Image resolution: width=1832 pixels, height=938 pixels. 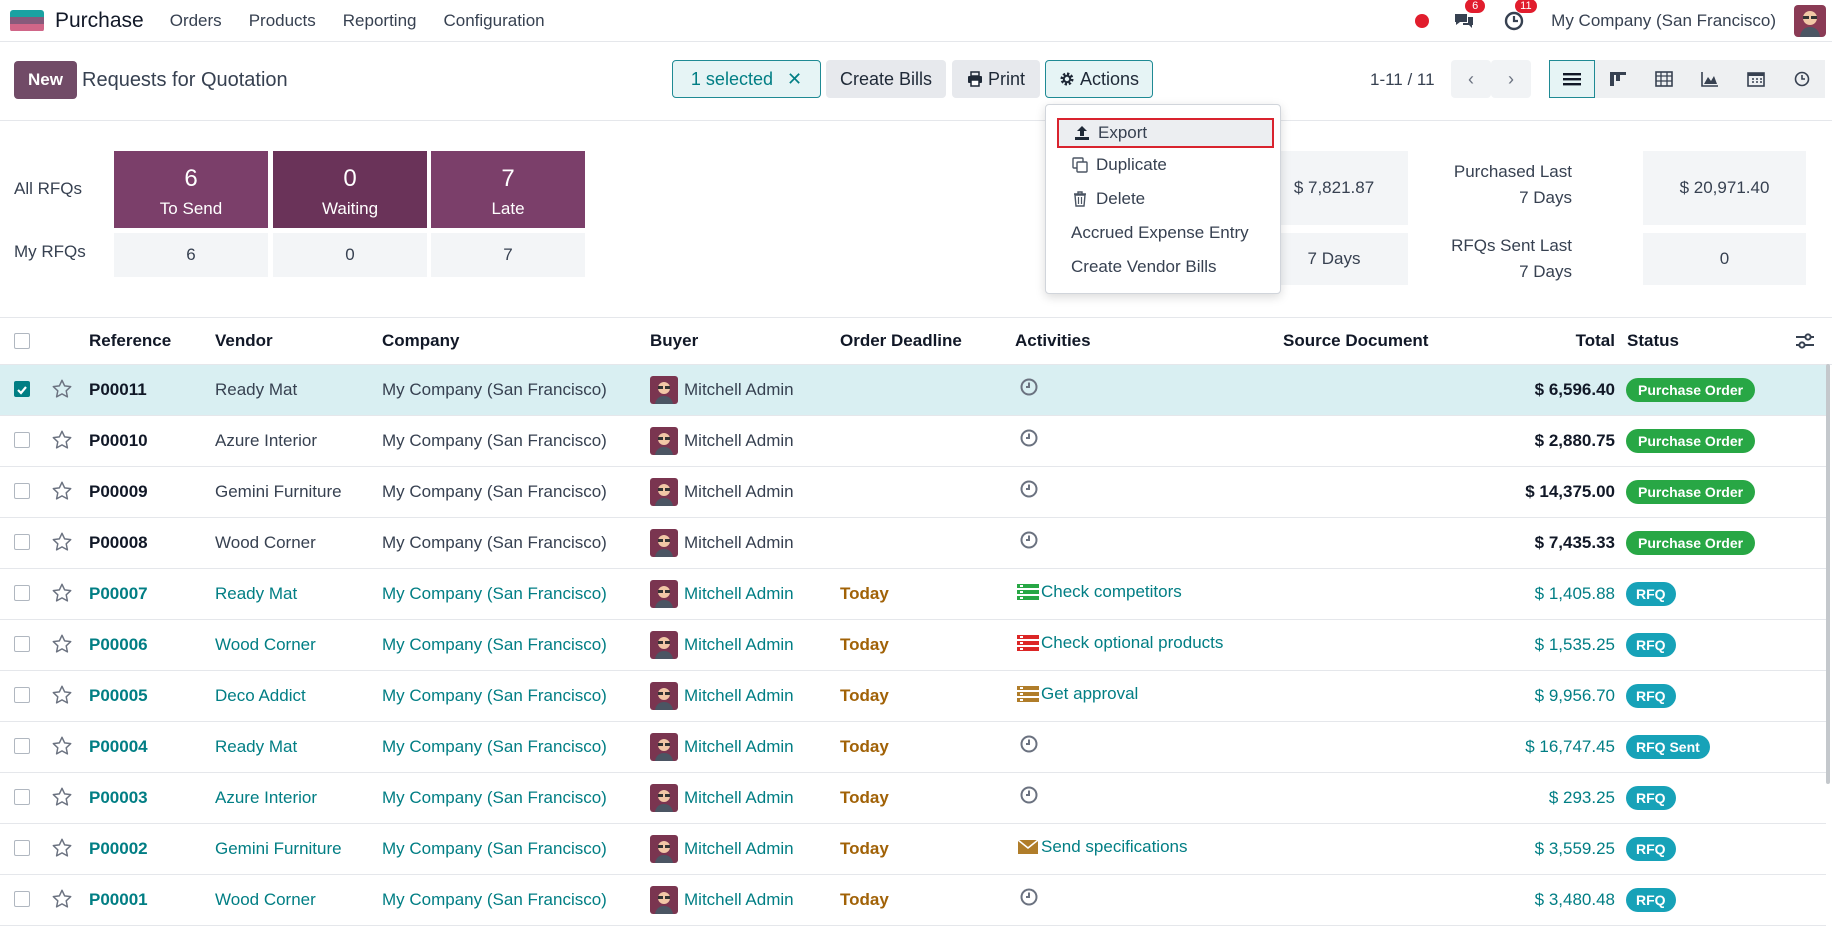 What do you see at coordinates (1355, 341) in the screenshot?
I see `header-source-document: Source Document` at bounding box center [1355, 341].